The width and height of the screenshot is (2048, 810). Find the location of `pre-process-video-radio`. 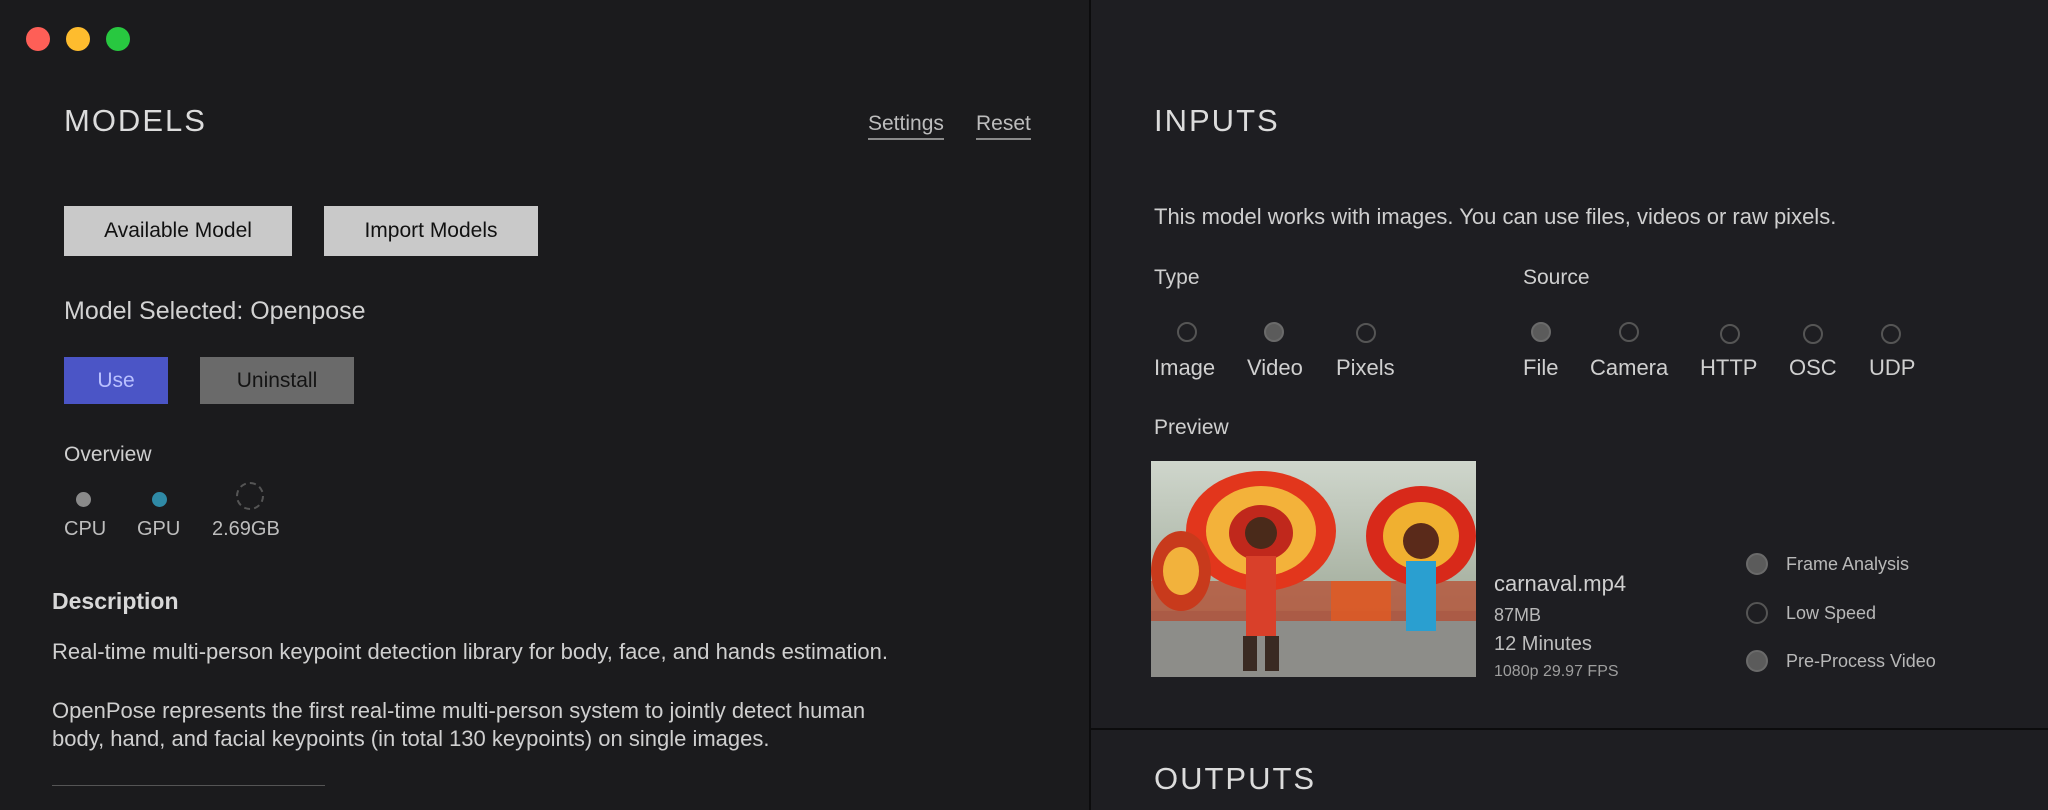

pre-process-video-radio is located at coordinates (1757, 661).